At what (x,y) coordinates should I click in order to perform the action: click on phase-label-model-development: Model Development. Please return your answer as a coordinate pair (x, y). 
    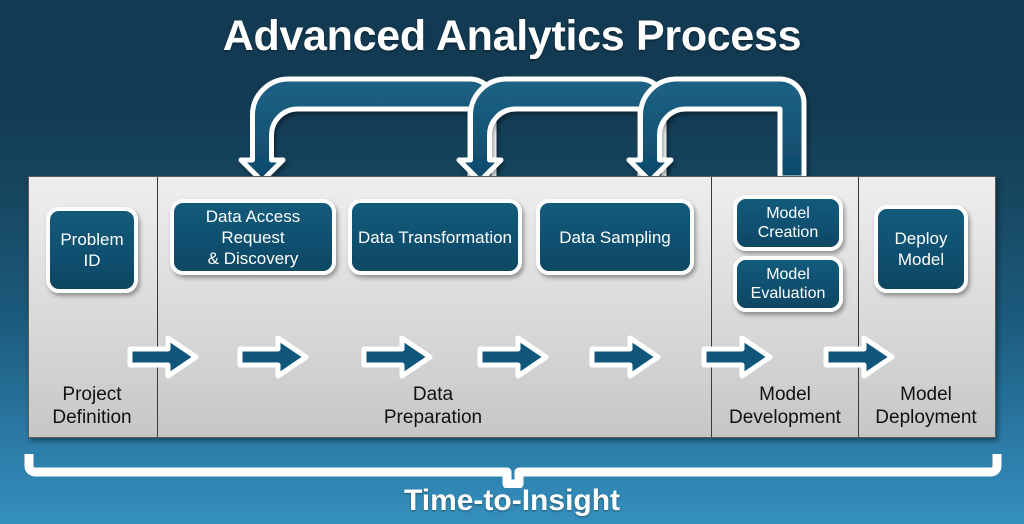
    Looking at the image, I should click on (785, 406).